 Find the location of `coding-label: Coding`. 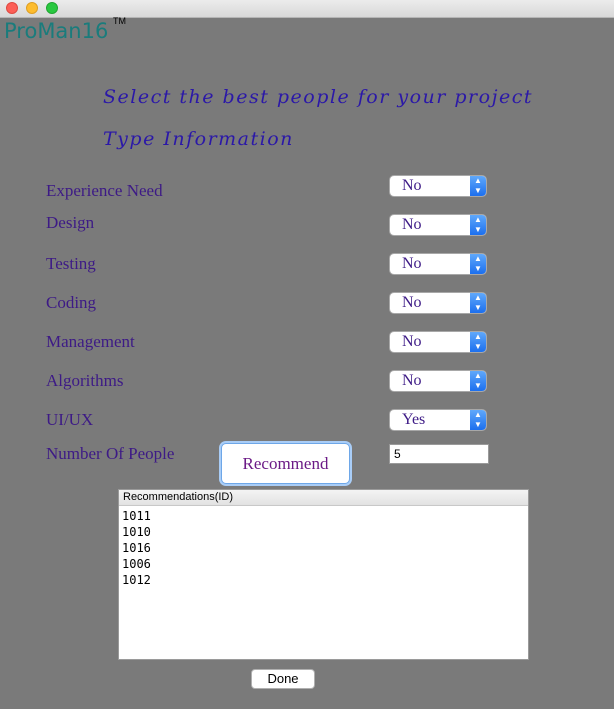

coding-label: Coding is located at coordinates (71, 302).